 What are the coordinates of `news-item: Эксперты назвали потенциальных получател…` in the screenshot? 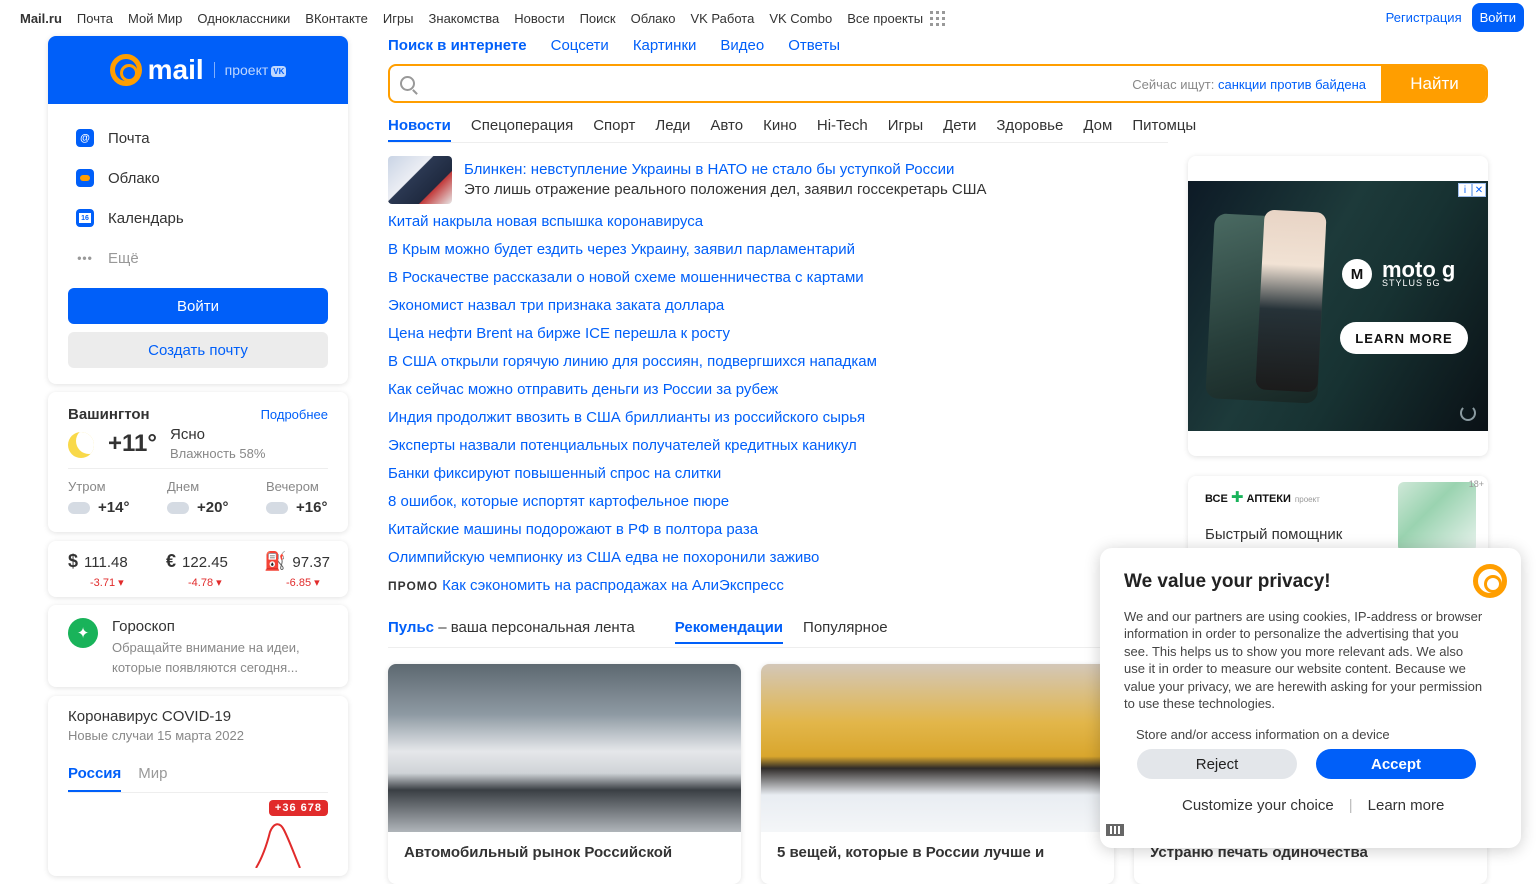 It's located at (632, 450).